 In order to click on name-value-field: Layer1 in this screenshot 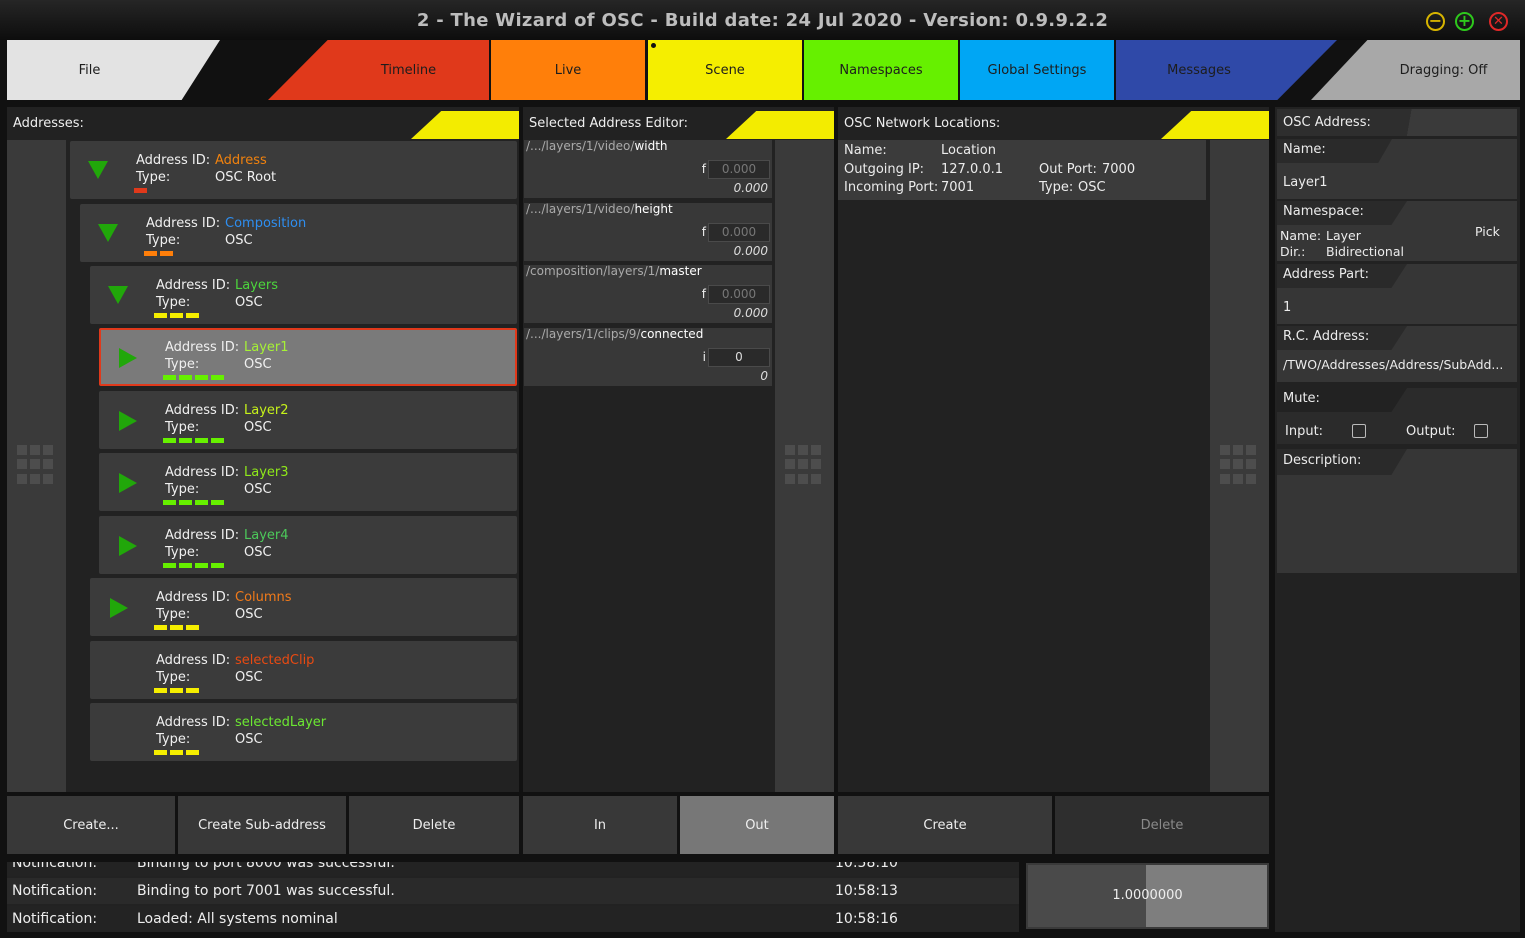, I will do `click(1305, 182)`.